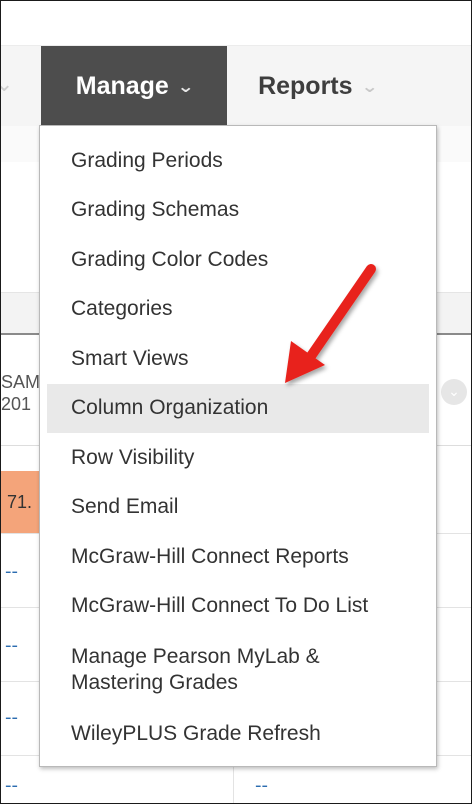 This screenshot has width=472, height=804. Describe the element at coordinates (122, 85) in the screenshot. I see `tab-manage-label: Manage` at that location.